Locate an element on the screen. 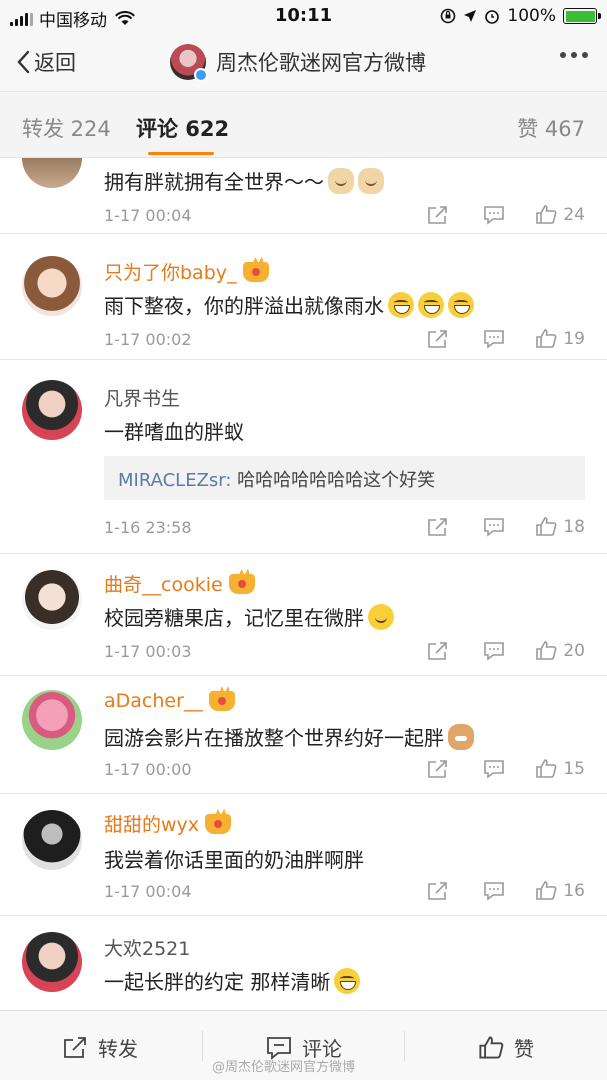  like-button: 15 is located at coordinates (560, 768).